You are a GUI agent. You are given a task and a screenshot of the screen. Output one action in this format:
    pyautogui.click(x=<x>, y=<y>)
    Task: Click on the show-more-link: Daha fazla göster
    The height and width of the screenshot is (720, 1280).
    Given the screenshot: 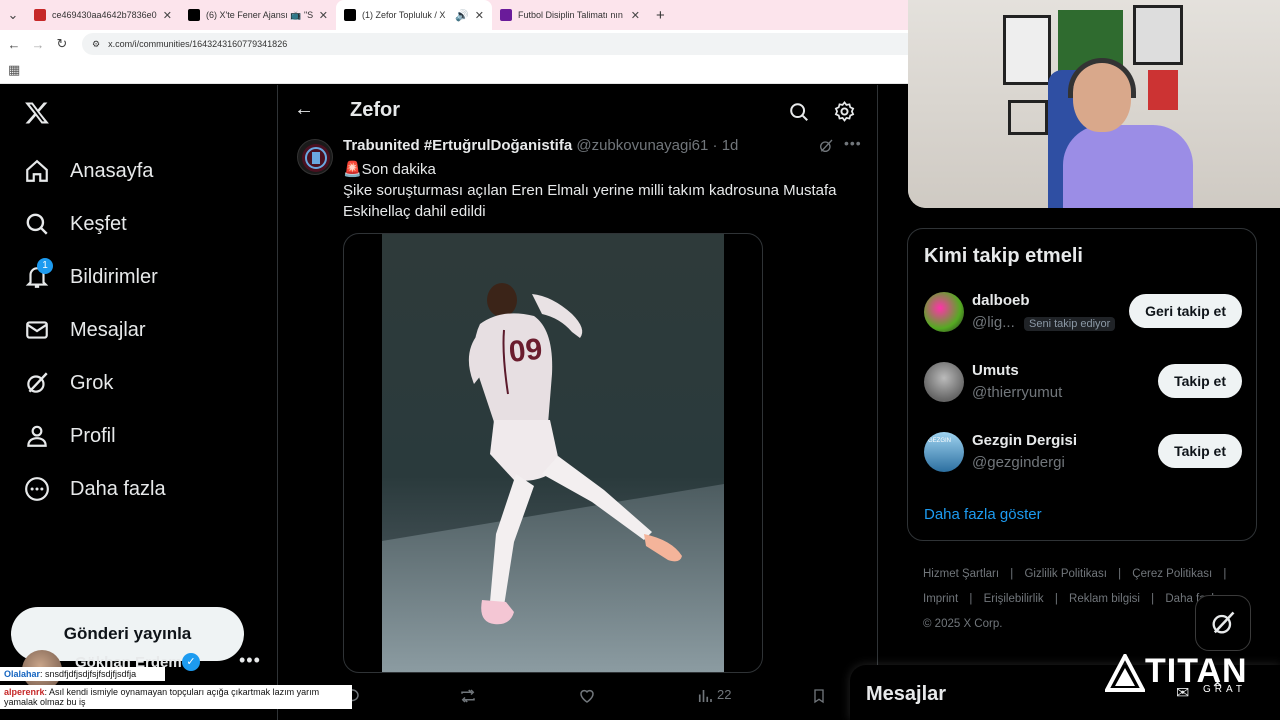 What is the action you would take?
    pyautogui.click(x=983, y=514)
    